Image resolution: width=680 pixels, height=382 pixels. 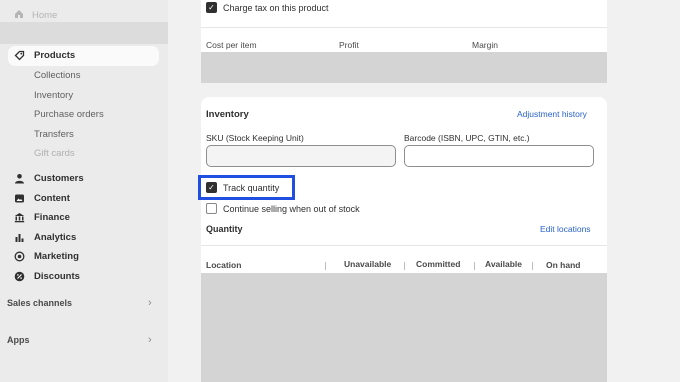 I want to click on charge-tax-row: ✓ Charge tax on this product, so click(x=267, y=7).